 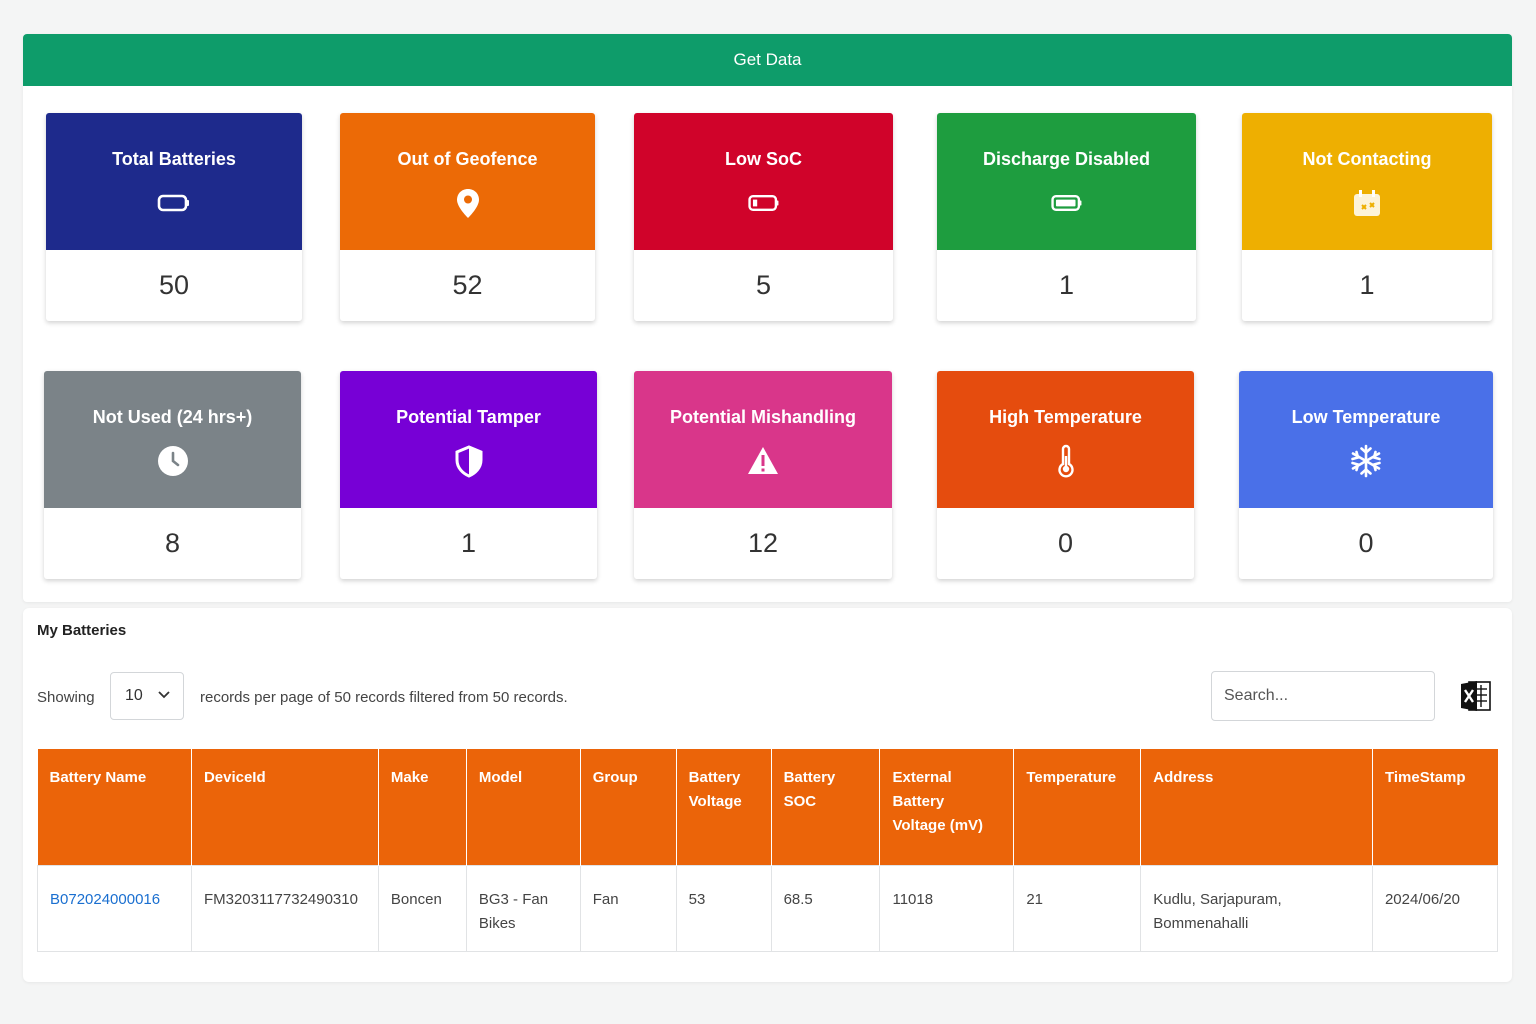 I want to click on summary-card: Total Batteries 50, so click(x=174, y=217).